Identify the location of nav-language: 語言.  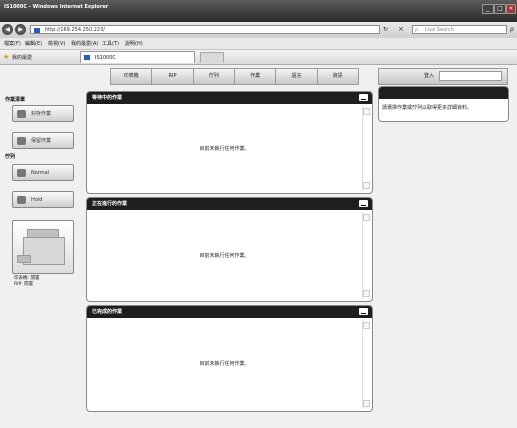
(296, 76).